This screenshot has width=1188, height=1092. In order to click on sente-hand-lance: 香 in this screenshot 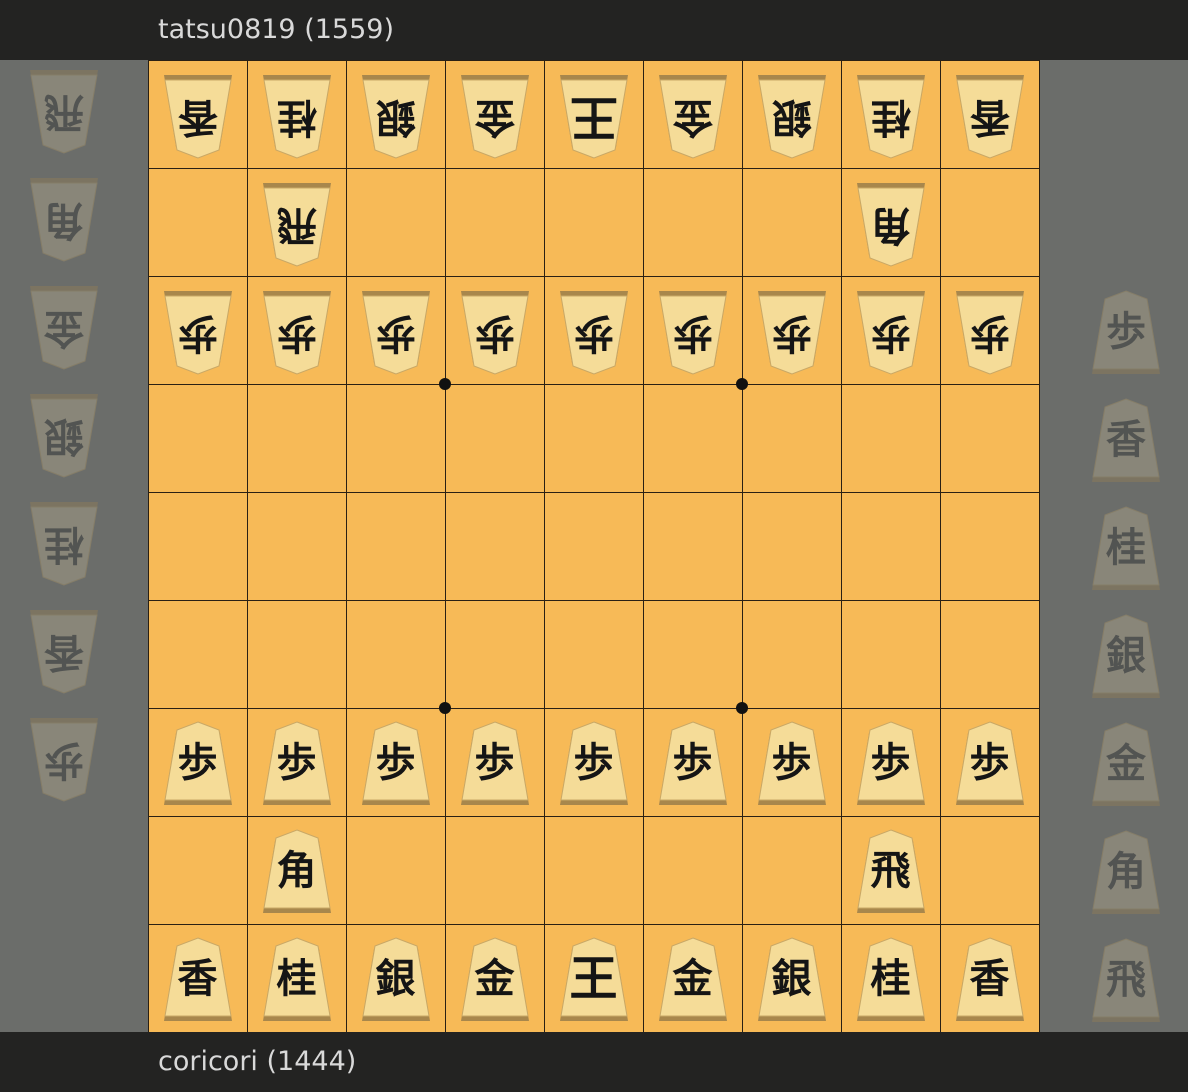, I will do `click(1126, 441)`.